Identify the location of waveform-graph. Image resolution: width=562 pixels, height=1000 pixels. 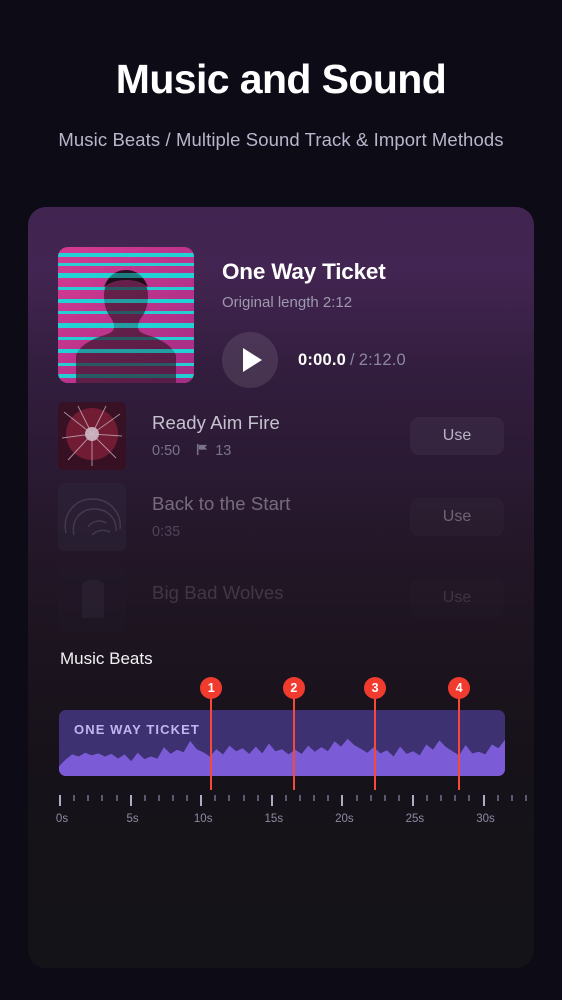
(282, 757).